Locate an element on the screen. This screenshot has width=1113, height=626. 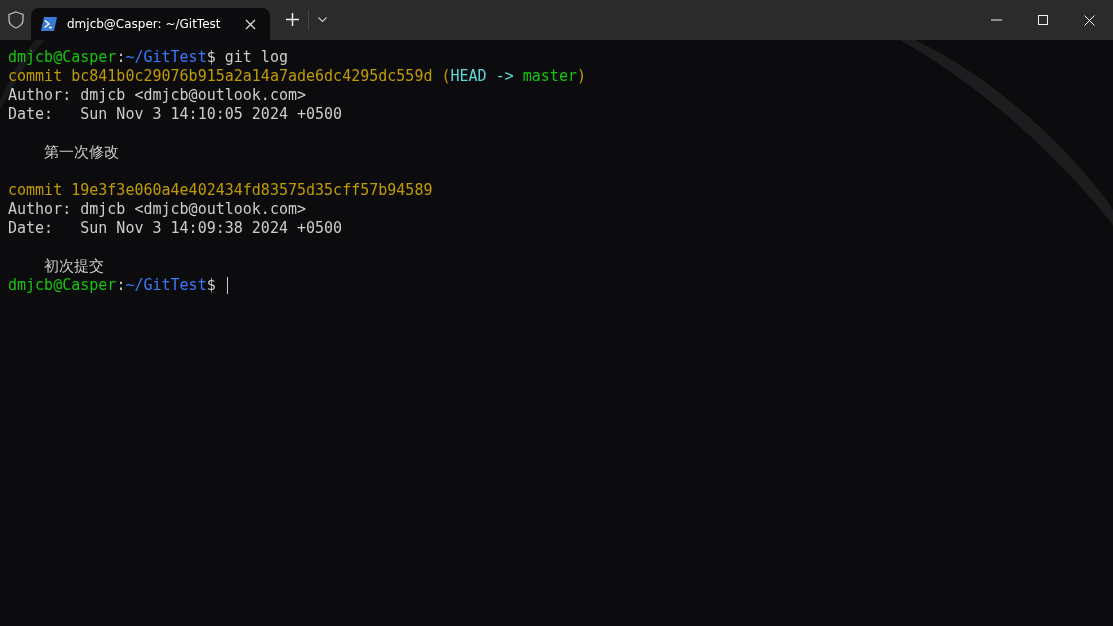
chevron-down-icon is located at coordinates (322, 19).